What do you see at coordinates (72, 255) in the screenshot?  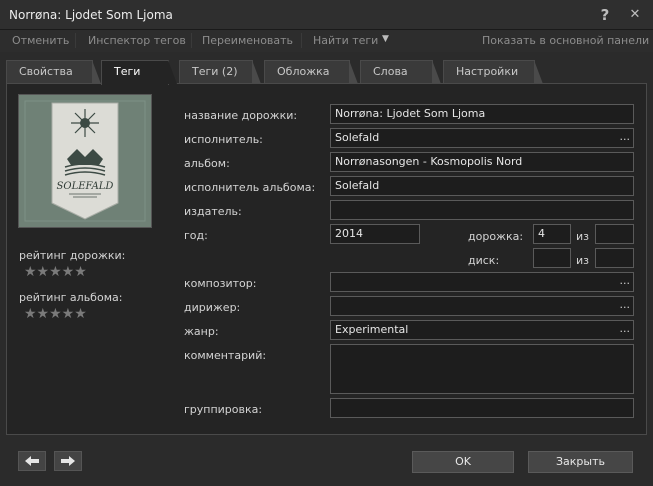 I see `track-rating-label: рейтинг дорожки:` at bounding box center [72, 255].